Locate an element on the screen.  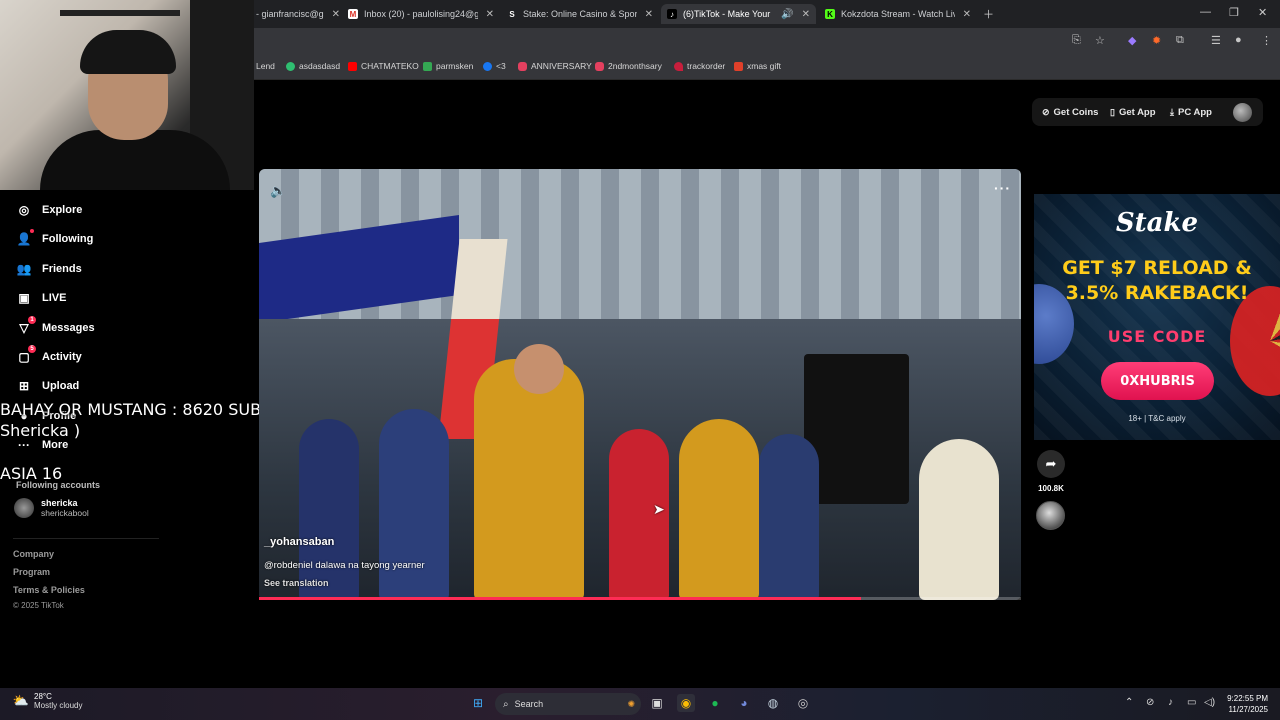
discord-icon: ◕ is located at coordinates (744, 703).